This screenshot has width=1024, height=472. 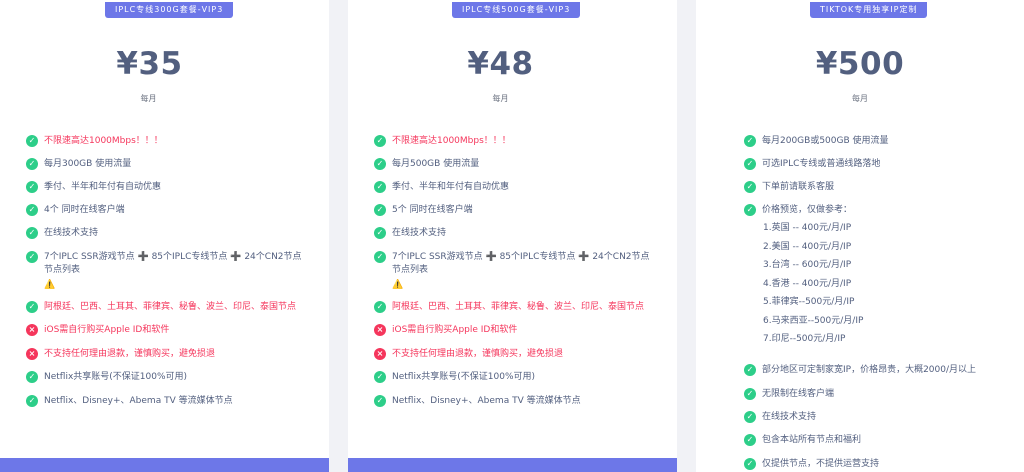 What do you see at coordinates (807, 228) in the screenshot?
I see `price-list-item: 1.英国 -- 400元/月/IP` at bounding box center [807, 228].